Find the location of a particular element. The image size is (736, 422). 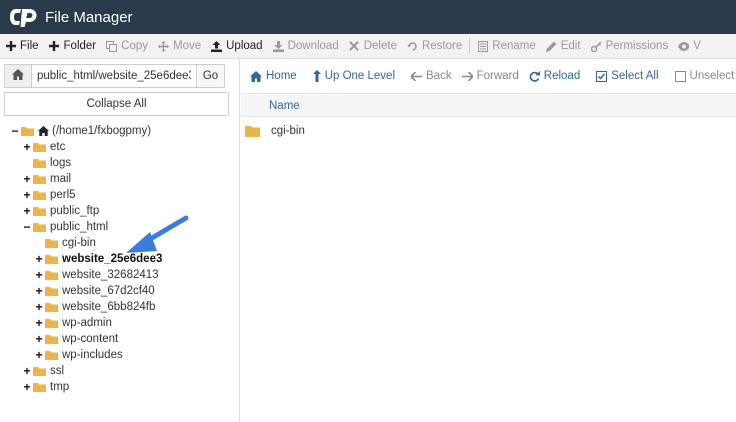

new-folder-button: Folder is located at coordinates (73, 46).